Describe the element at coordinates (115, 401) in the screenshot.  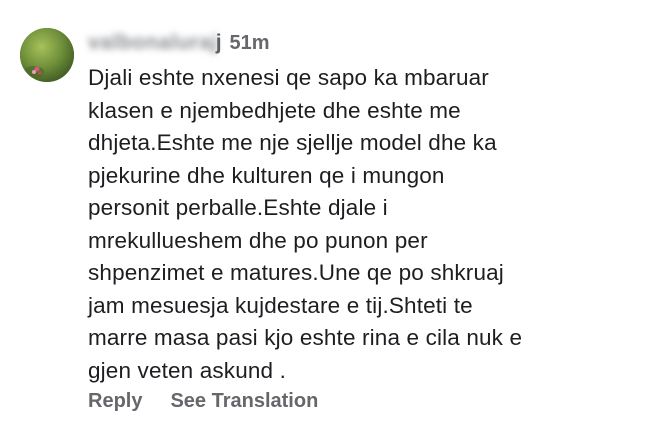
I see `reply-button: Reply` at that location.